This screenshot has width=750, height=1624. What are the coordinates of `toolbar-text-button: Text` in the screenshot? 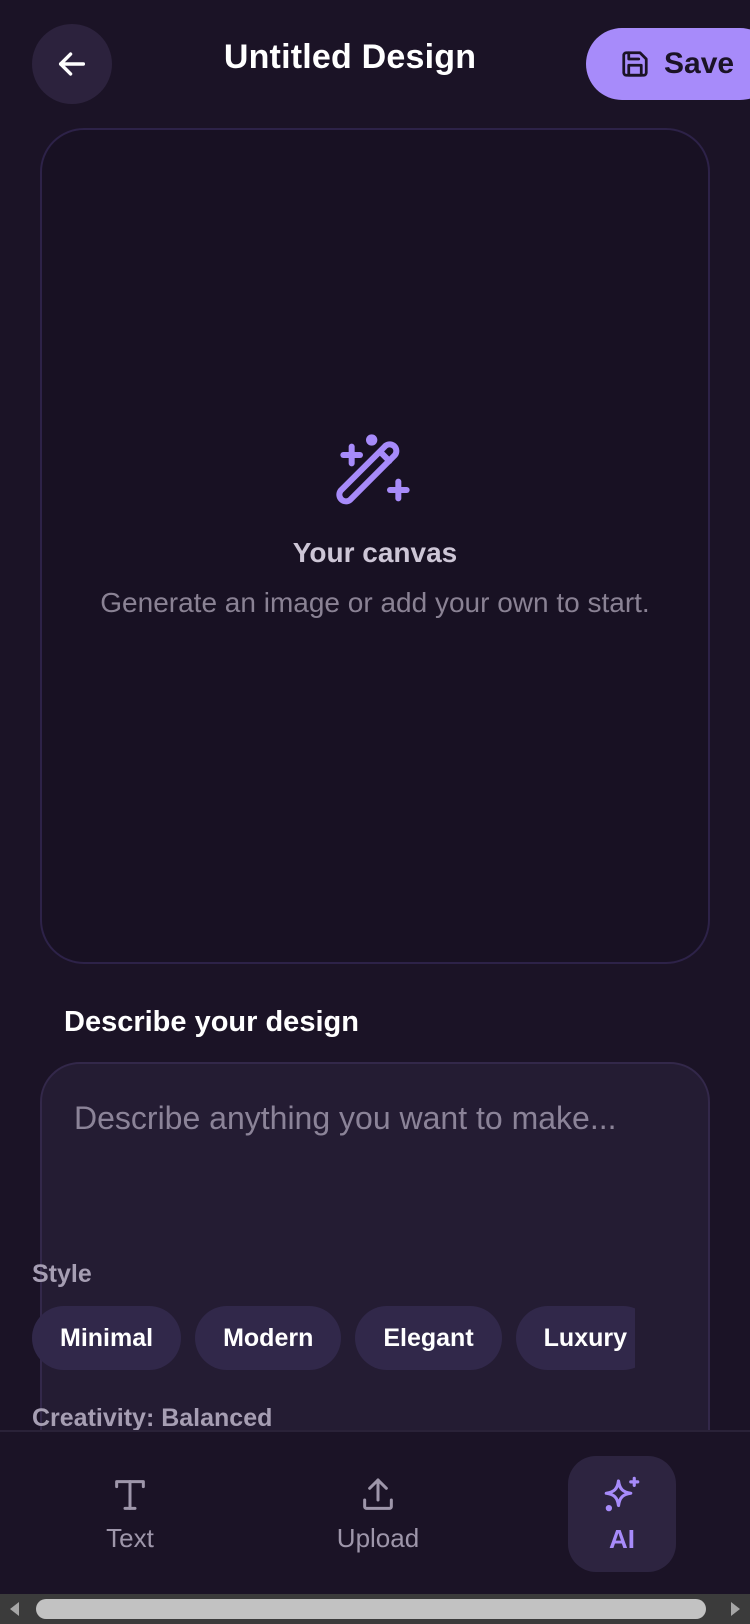 It's located at (130, 1514).